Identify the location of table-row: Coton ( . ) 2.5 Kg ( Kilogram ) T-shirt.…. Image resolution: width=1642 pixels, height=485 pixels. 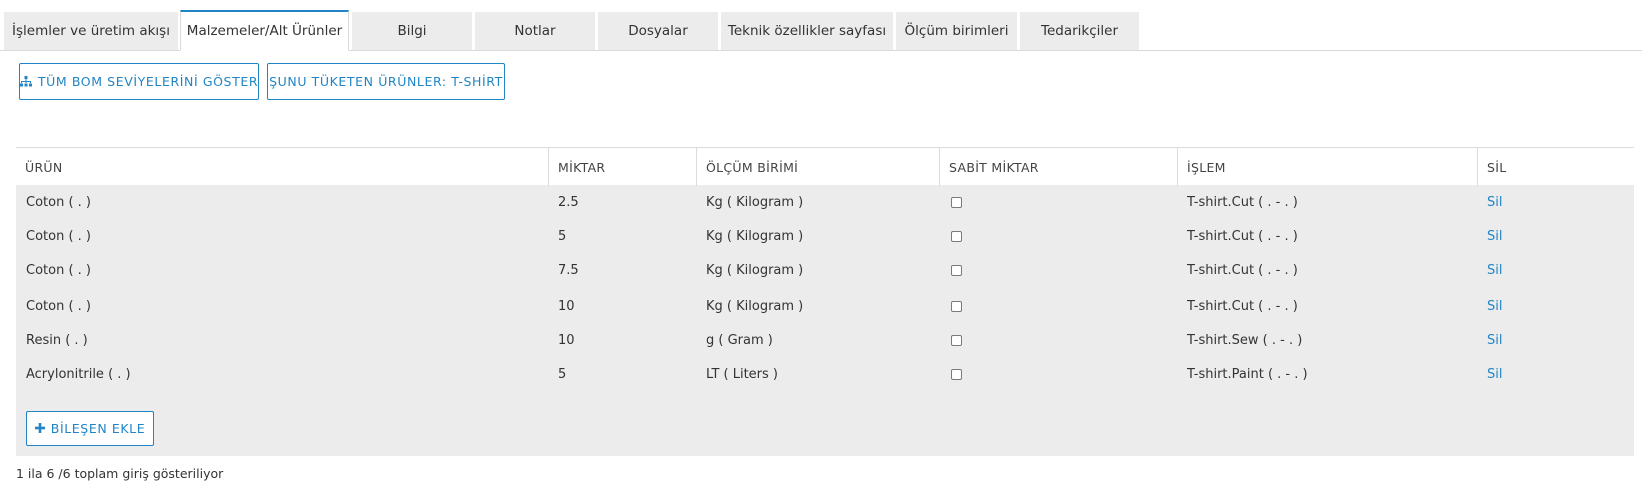
(825, 202).